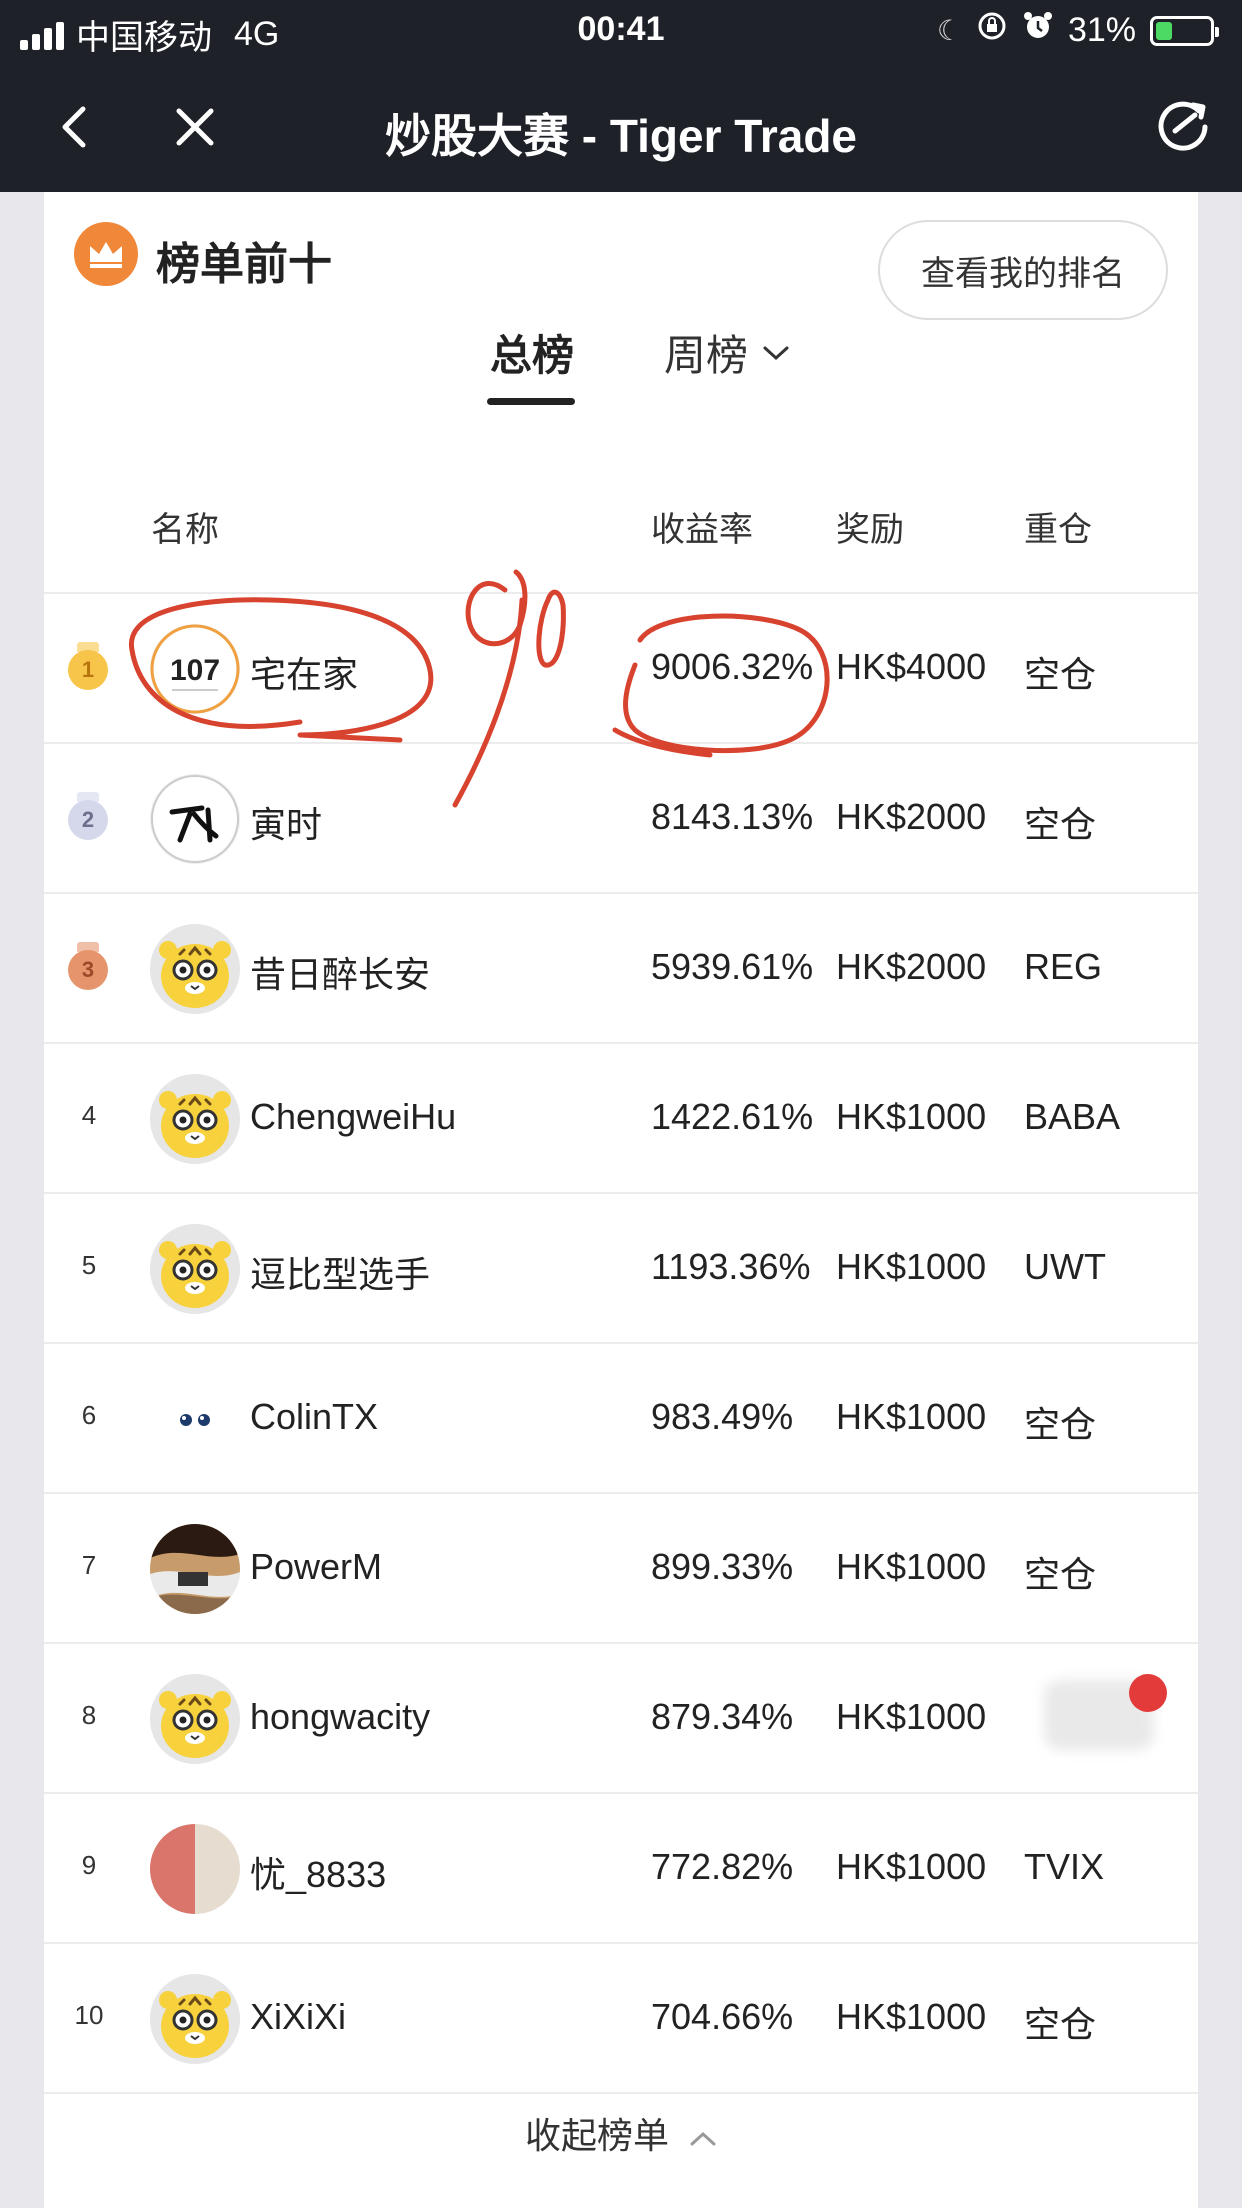 The image size is (1242, 2208). Describe the element at coordinates (1065, 1266) in the screenshot. I see `position-cell: UWT` at that location.